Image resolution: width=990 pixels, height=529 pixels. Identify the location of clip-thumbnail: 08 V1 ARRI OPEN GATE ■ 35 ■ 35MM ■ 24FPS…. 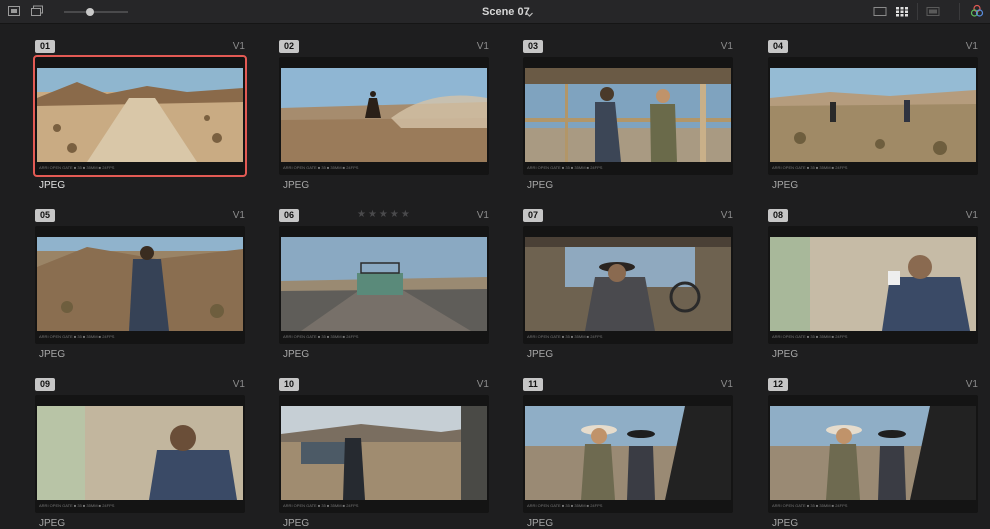
(873, 276).